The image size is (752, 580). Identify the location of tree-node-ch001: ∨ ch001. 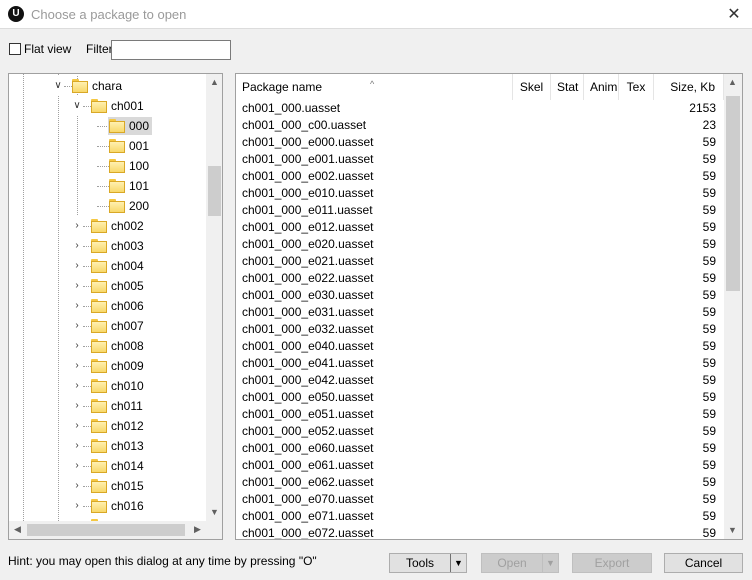
(107, 106).